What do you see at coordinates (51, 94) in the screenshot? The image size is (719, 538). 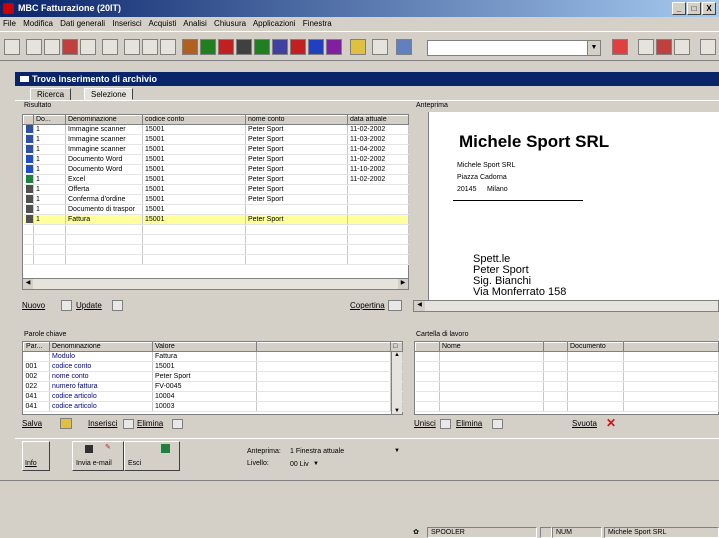 I see `tab-ricerca: Ricerca` at bounding box center [51, 94].